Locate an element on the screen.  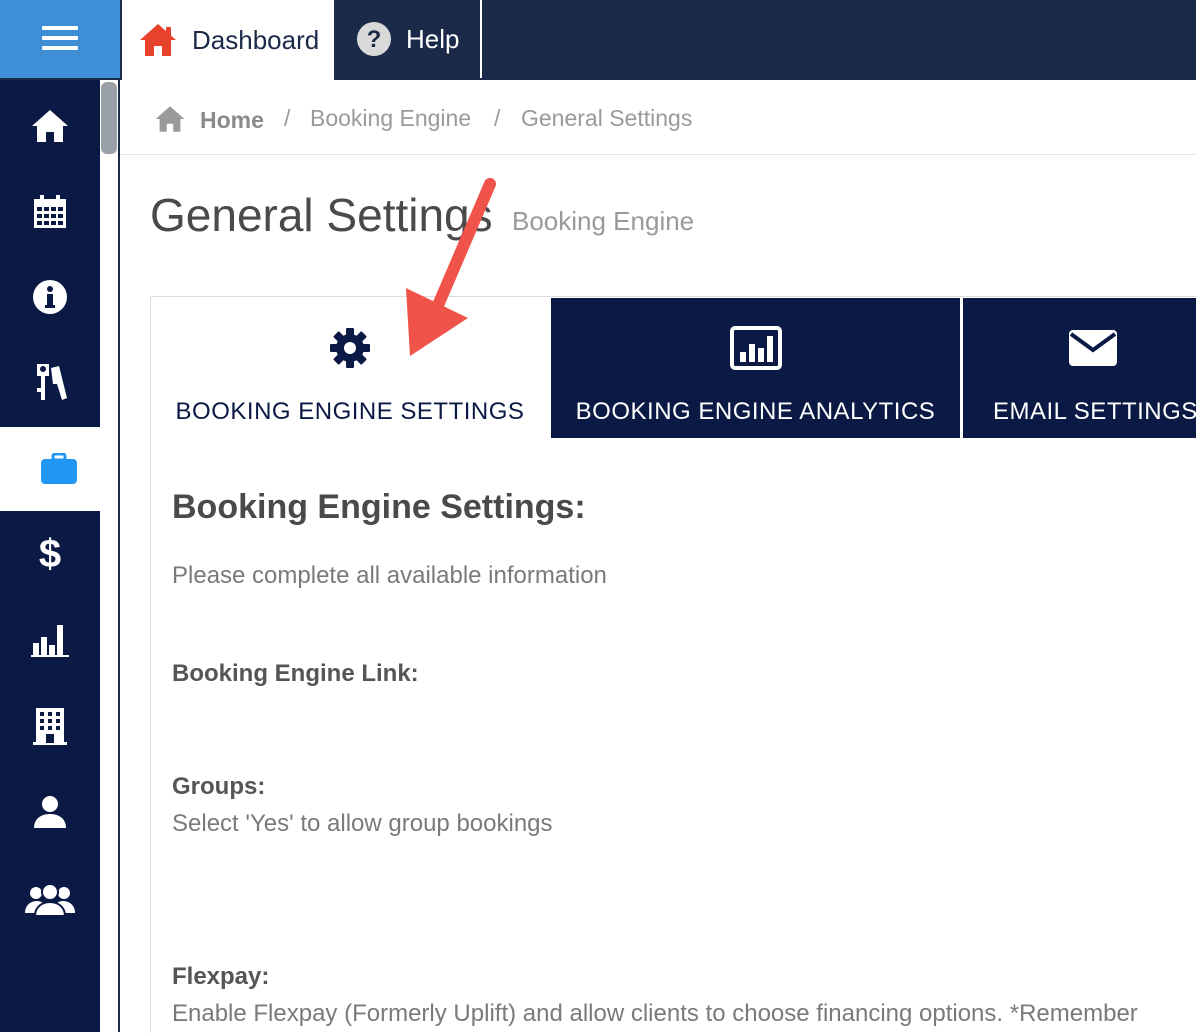
hamburger-icon is located at coordinates (60, 28).